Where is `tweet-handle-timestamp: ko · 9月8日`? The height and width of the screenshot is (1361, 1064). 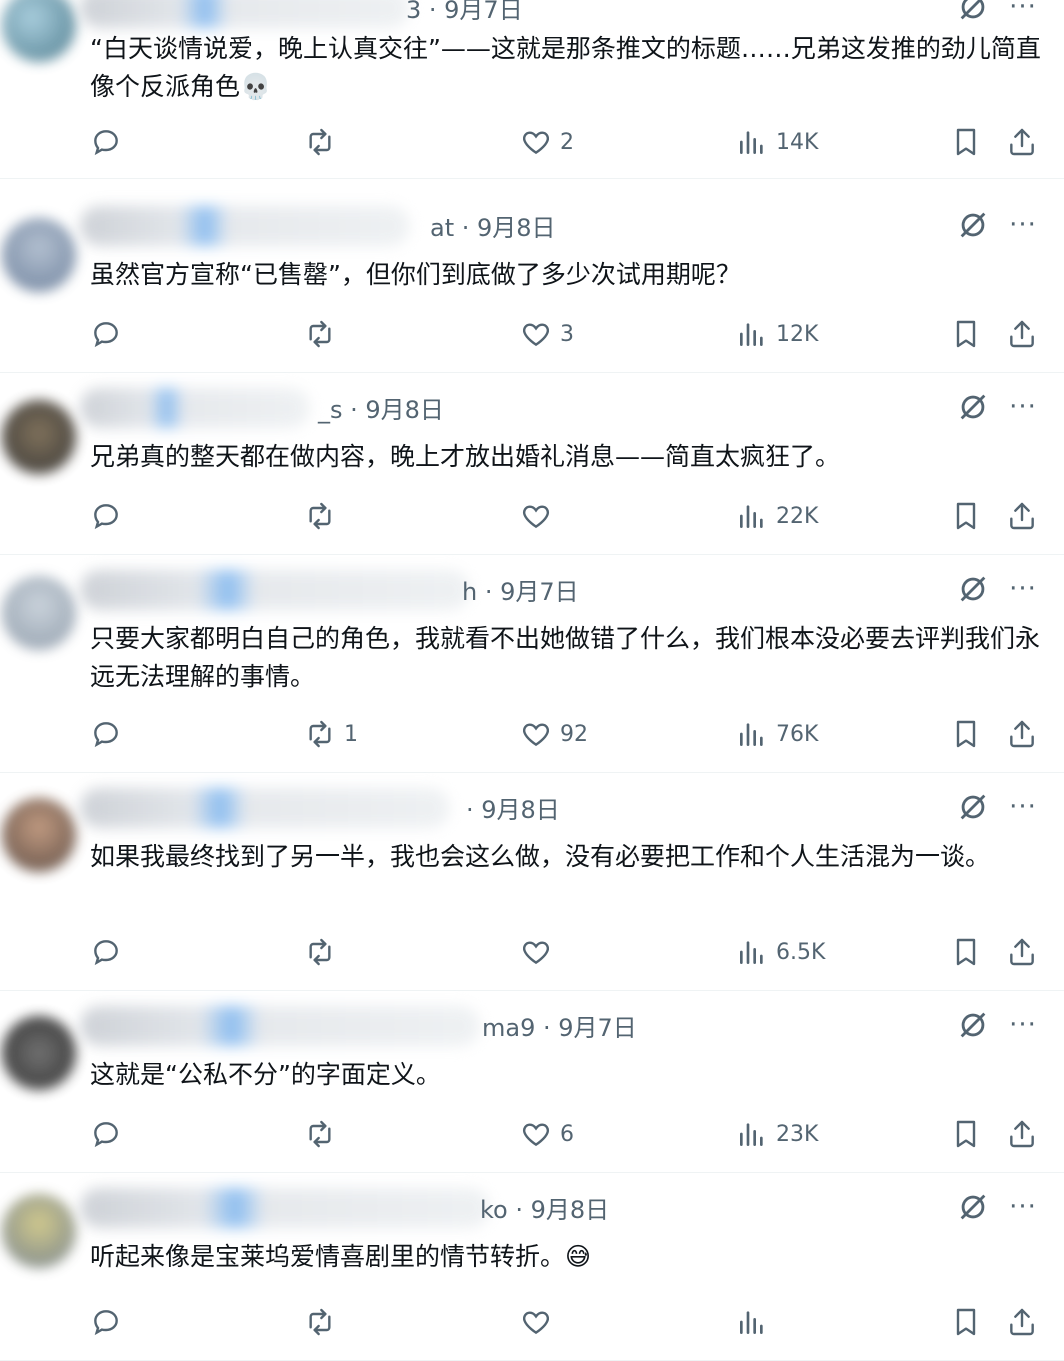
tweet-handle-timestamp: ko · 9月8日 is located at coordinates (544, 1207).